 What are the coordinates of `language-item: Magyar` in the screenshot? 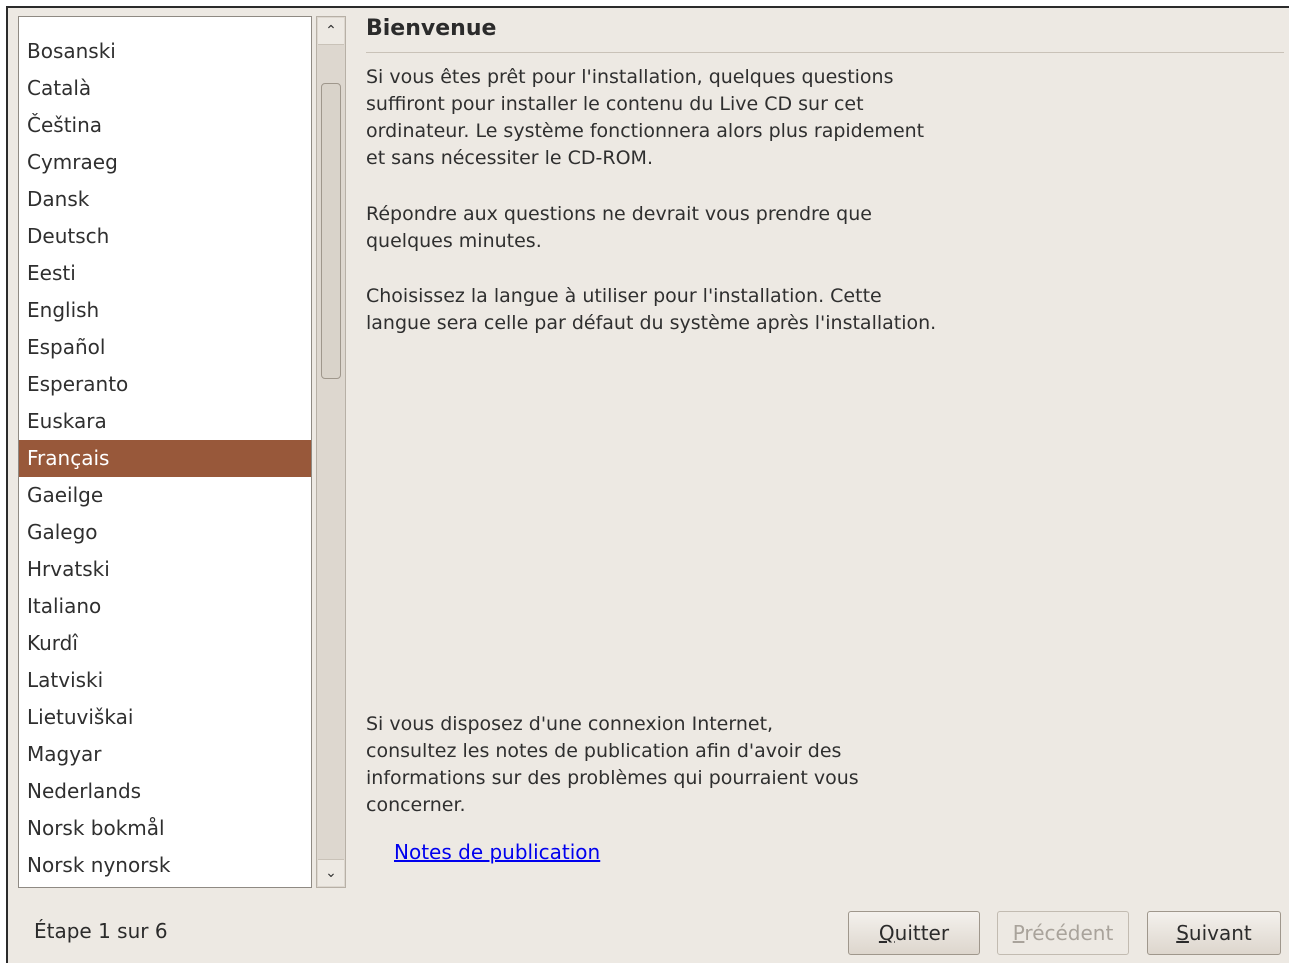 It's located at (165, 754).